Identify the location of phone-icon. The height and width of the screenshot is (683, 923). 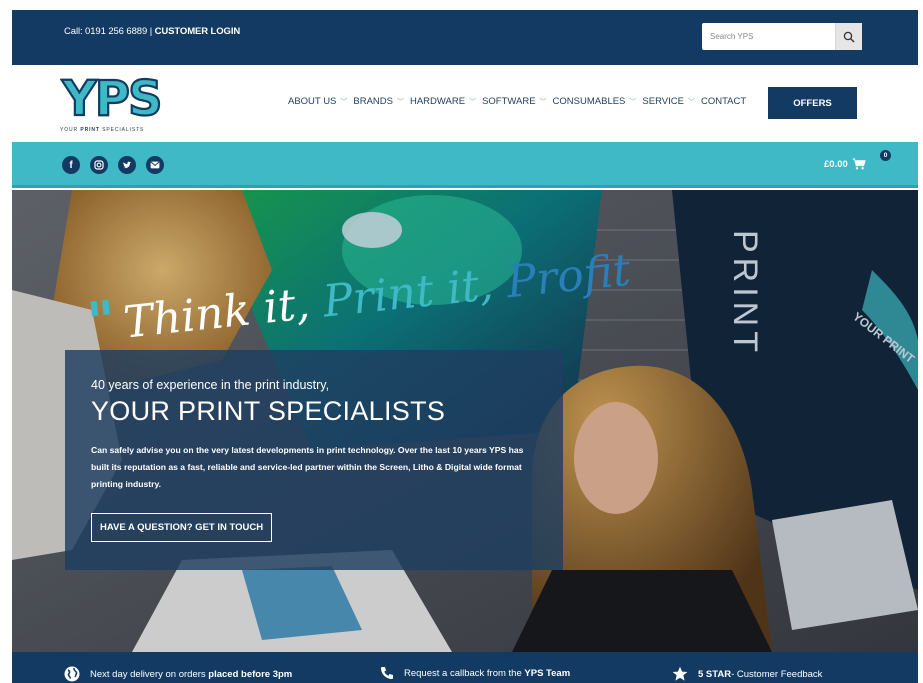
(387, 673).